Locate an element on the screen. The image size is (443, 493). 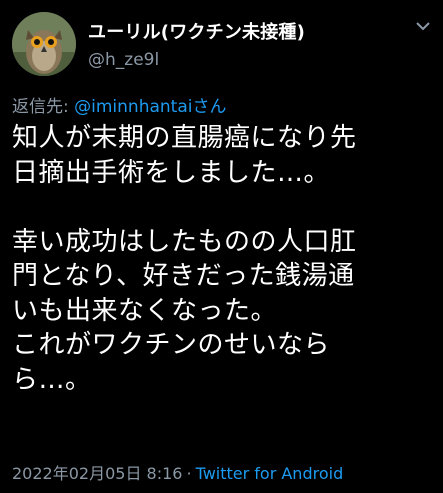
author-handle: @h_ze9l is located at coordinates (123, 60).